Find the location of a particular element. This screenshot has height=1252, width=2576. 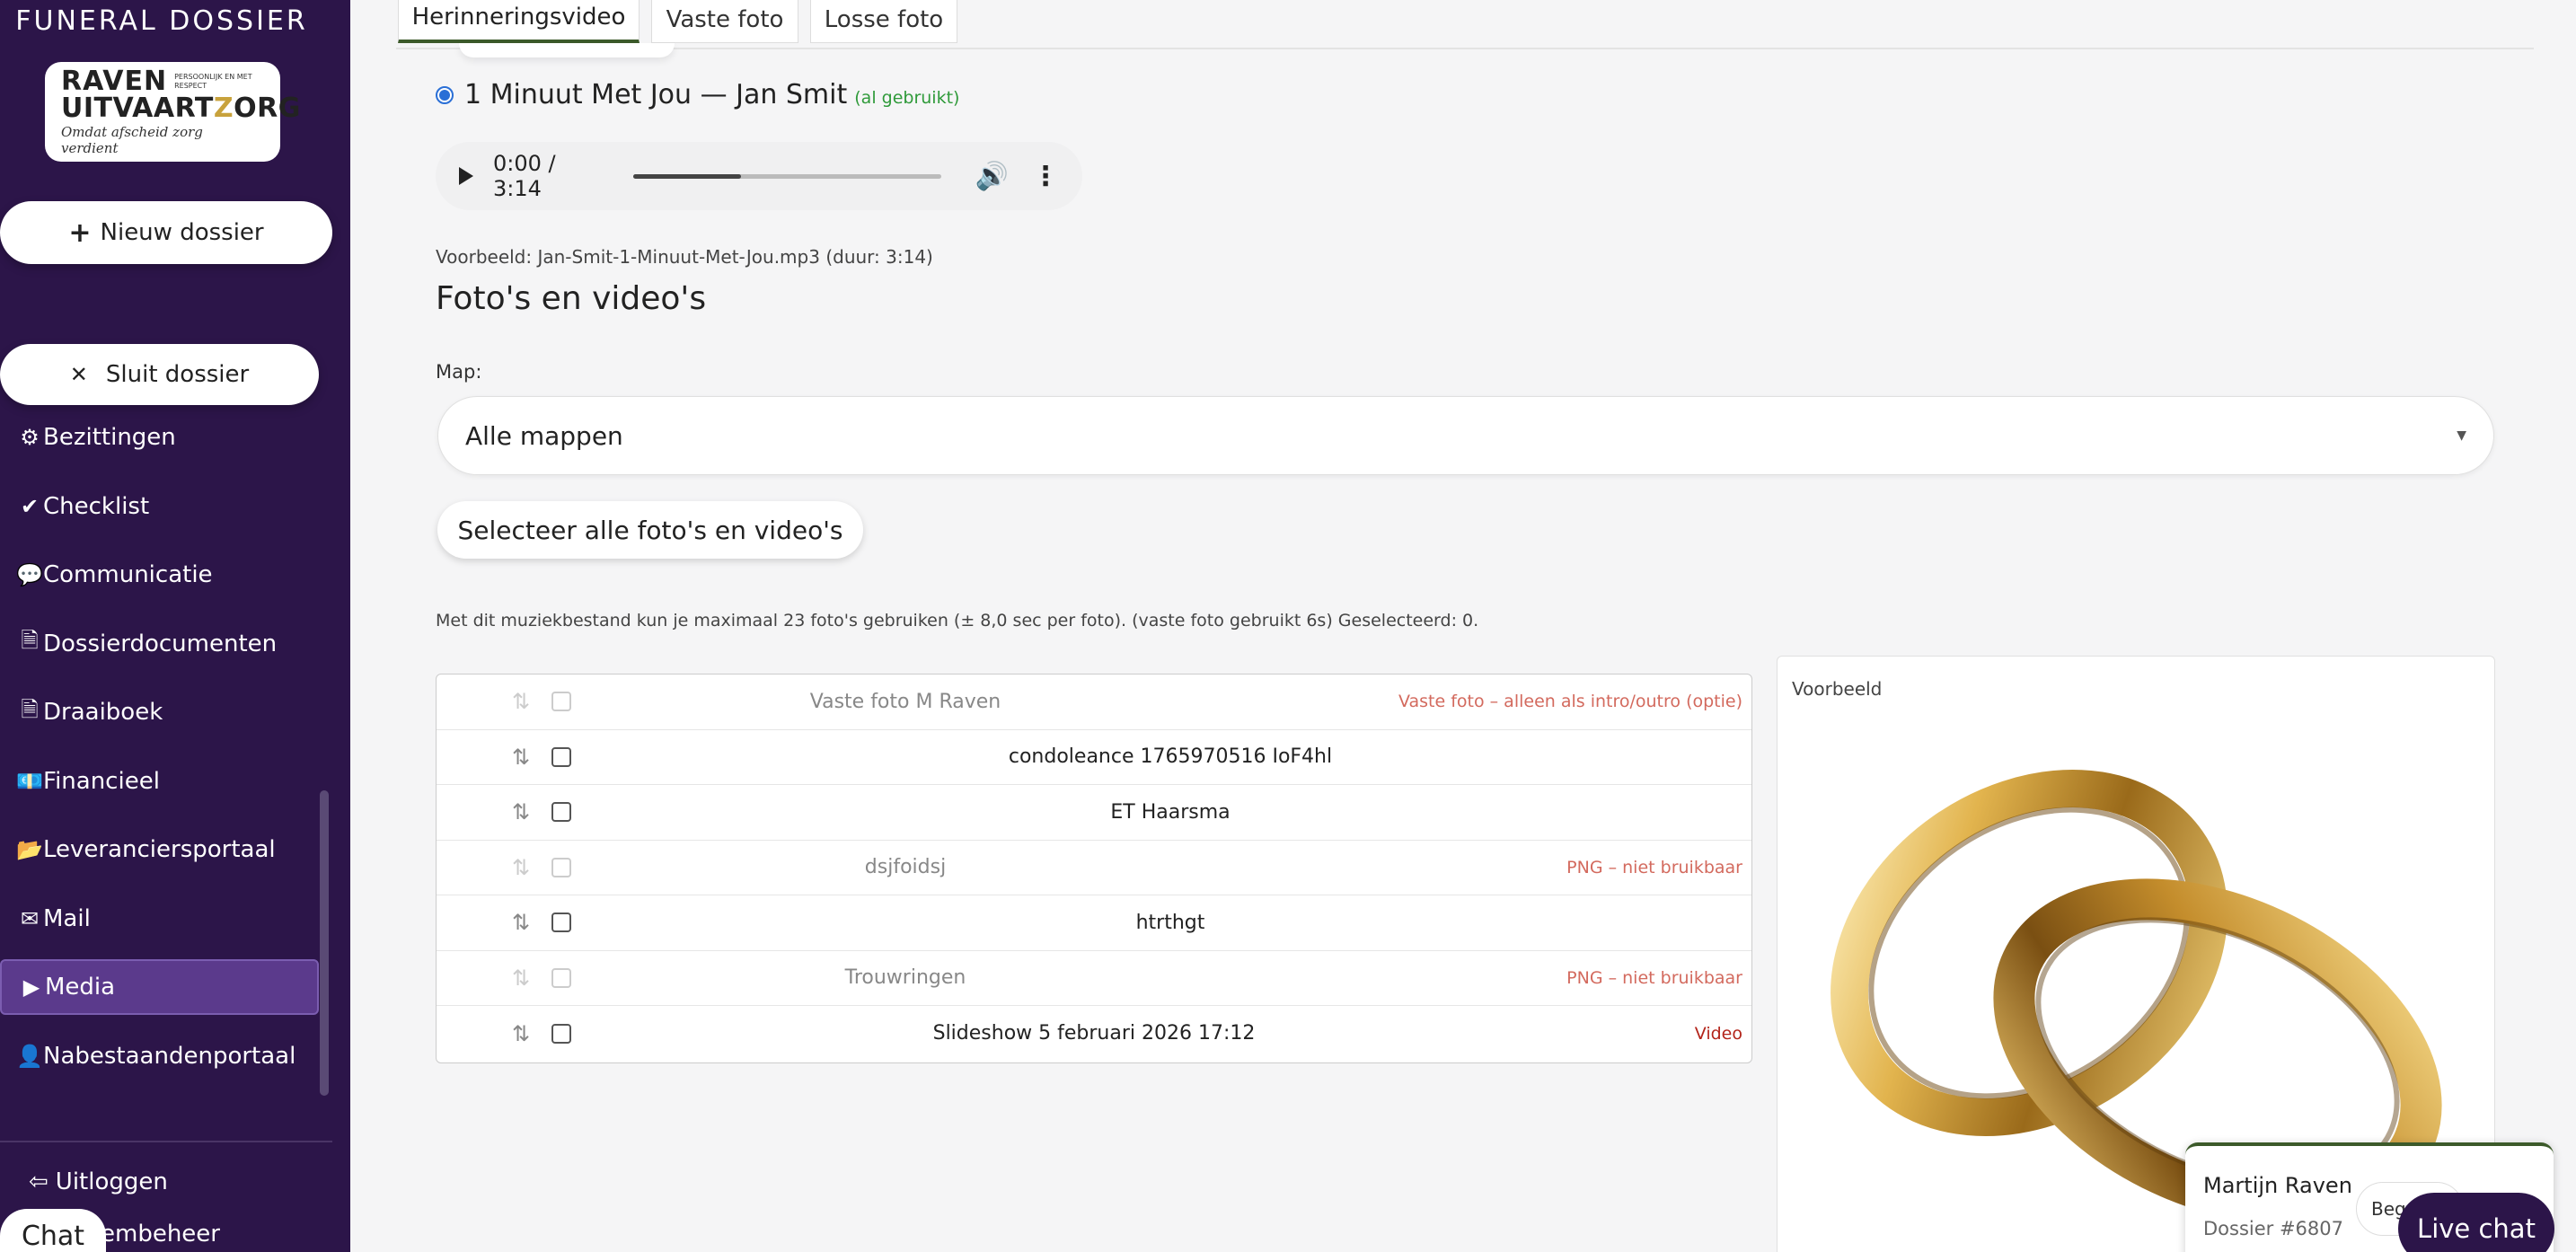

music-option-label: 1 Minuut Met Jou — Jan Smit is located at coordinates (656, 95).